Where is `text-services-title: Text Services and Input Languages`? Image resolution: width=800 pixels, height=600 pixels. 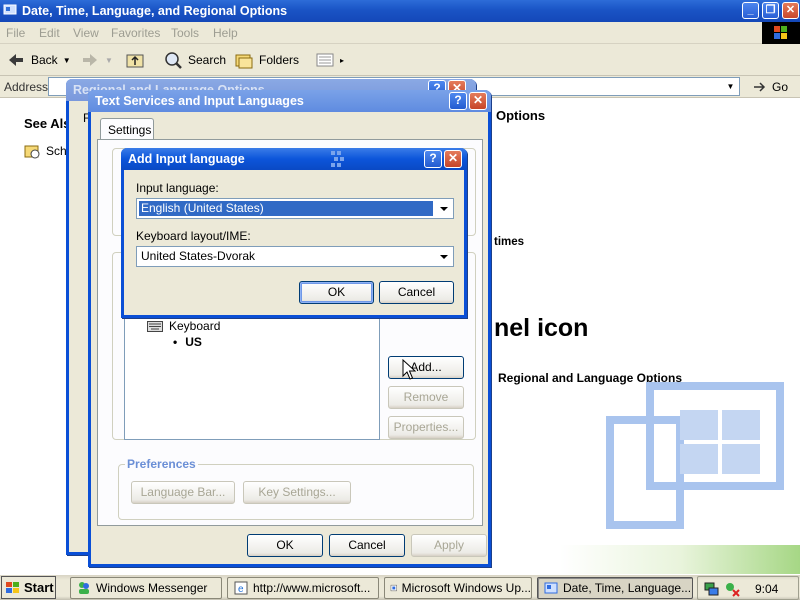 text-services-title: Text Services and Input Languages is located at coordinates (199, 101).